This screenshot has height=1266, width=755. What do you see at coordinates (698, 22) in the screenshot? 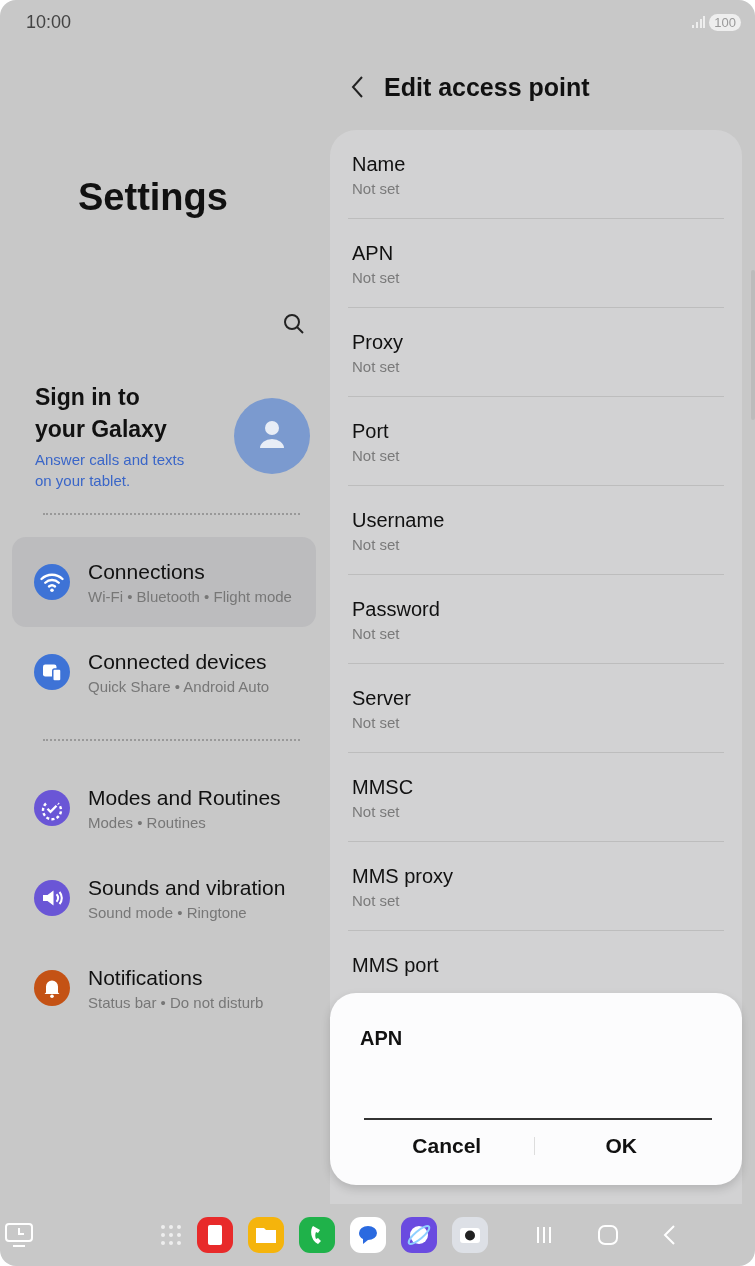
I see `signal-icon` at bounding box center [698, 22].